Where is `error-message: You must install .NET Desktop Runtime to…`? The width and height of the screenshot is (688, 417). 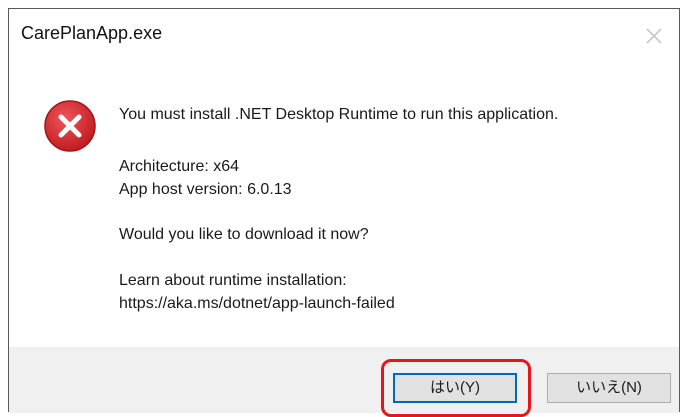
error-message: You must install .NET Desktop Runtime to… is located at coordinates (339, 114).